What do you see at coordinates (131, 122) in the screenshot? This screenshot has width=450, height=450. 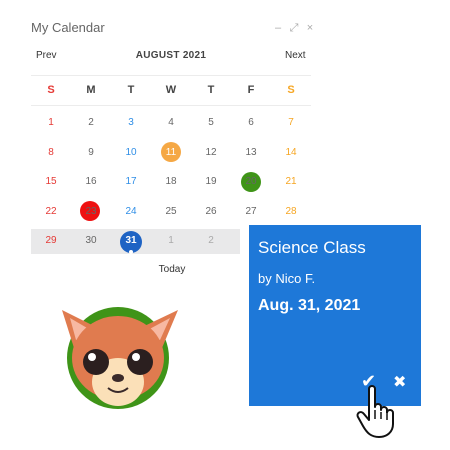 I see `calendar-day: 3` at bounding box center [131, 122].